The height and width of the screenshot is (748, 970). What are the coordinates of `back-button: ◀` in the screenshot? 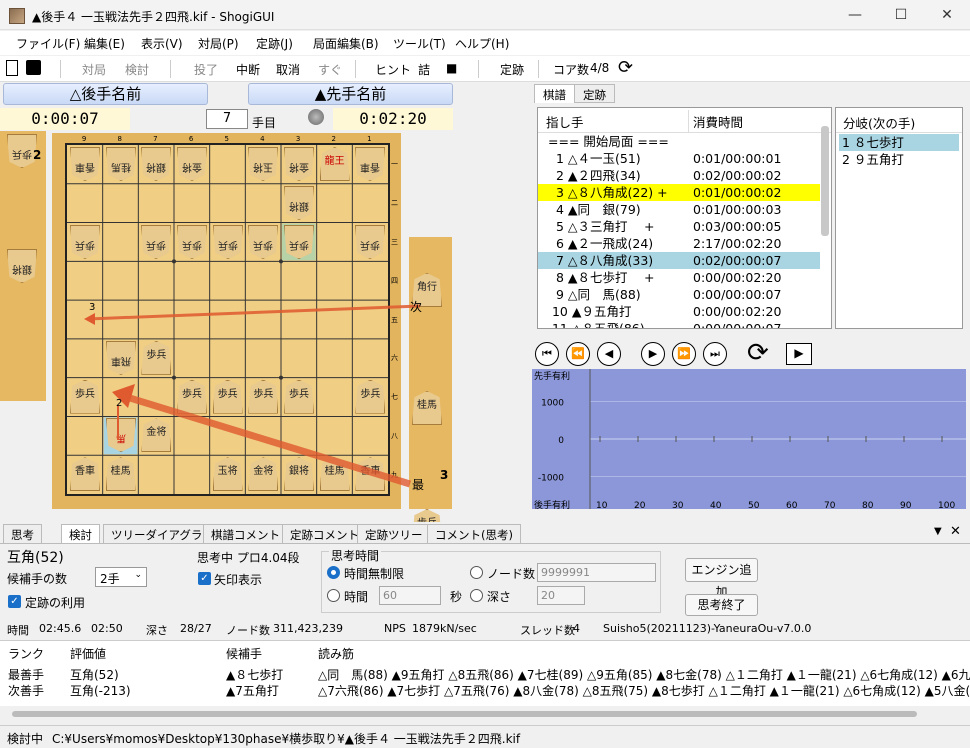 It's located at (609, 354).